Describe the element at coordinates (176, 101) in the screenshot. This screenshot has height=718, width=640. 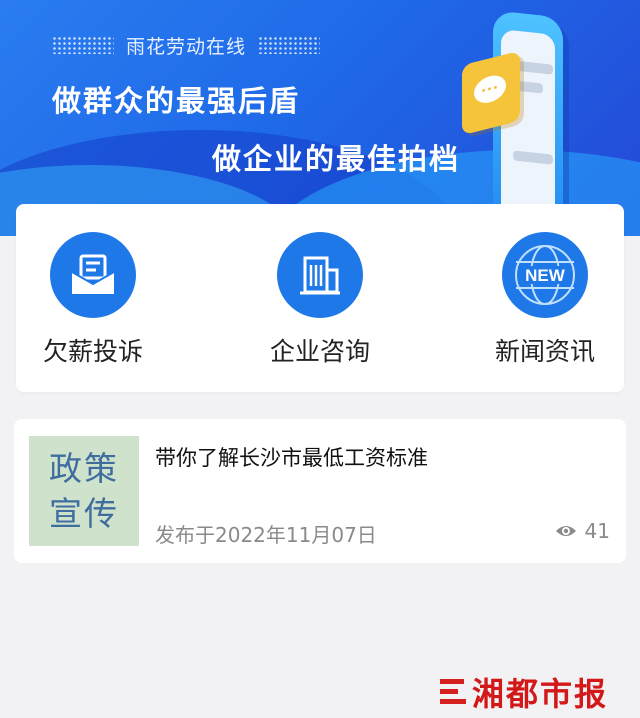
I see `banner-slogan-1: 做群众的最强后盾` at that location.